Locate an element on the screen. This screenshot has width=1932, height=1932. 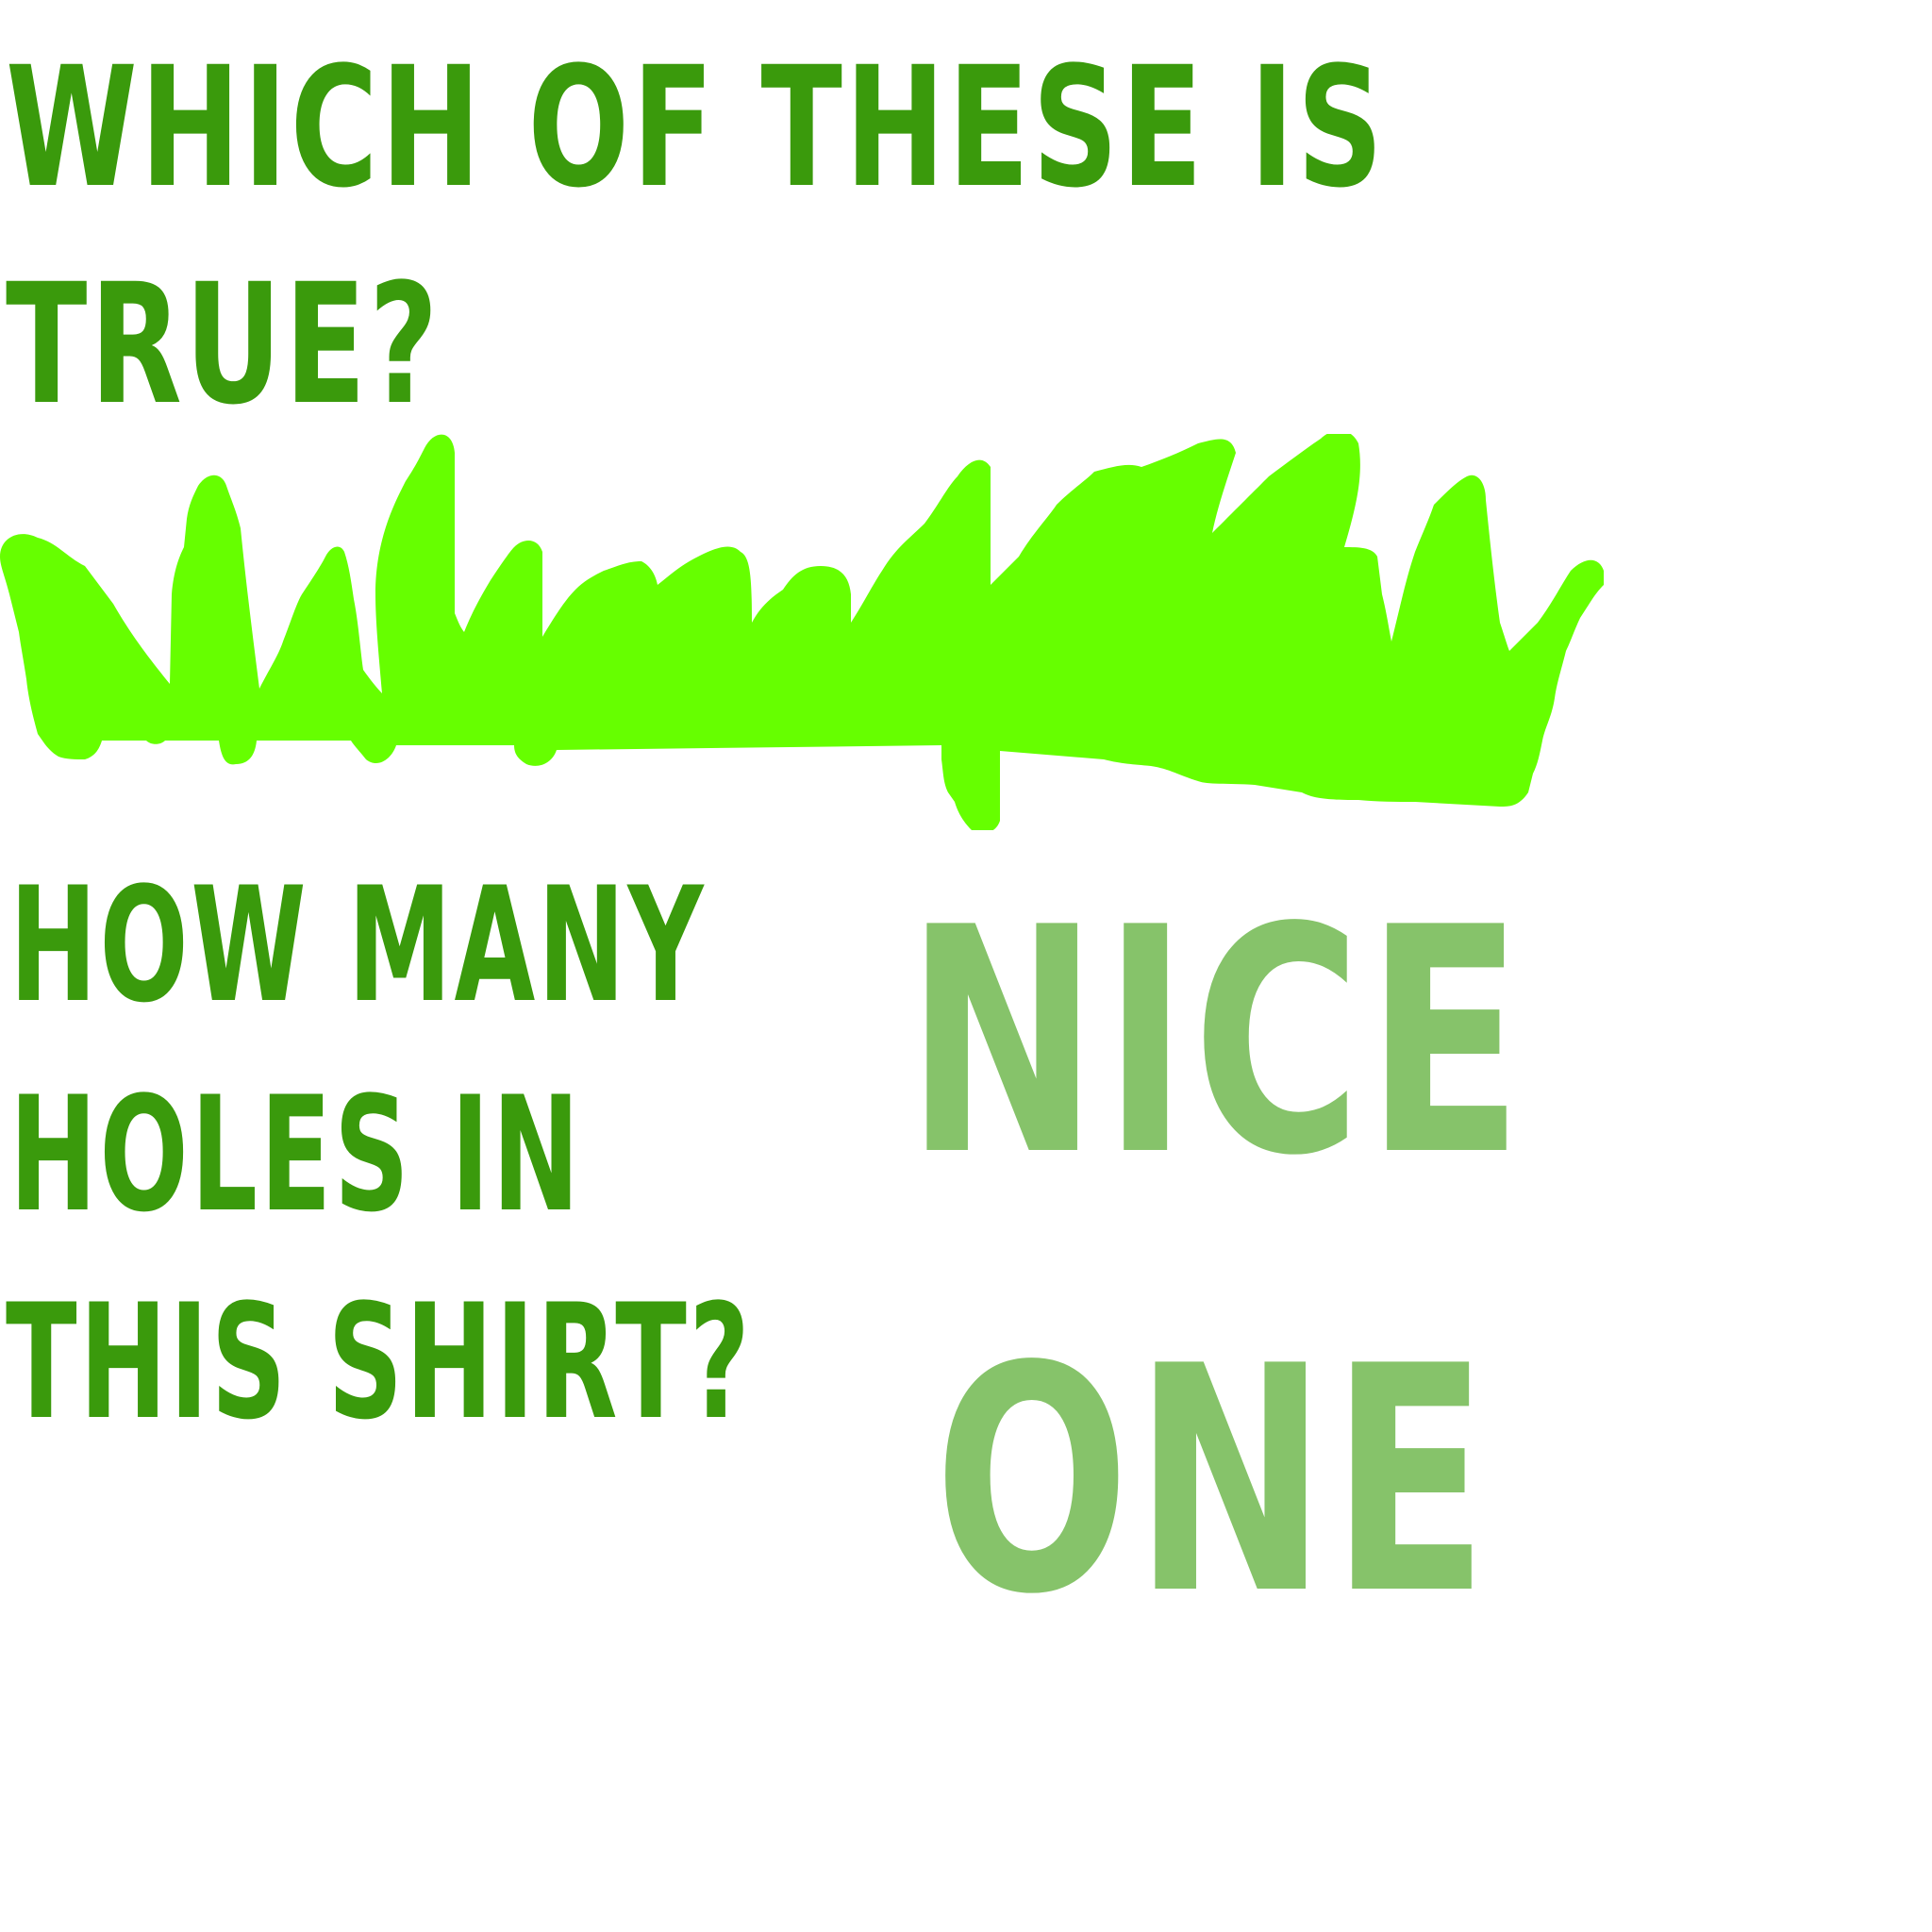
answer-line-2: ONE is located at coordinates (1214, 1481).